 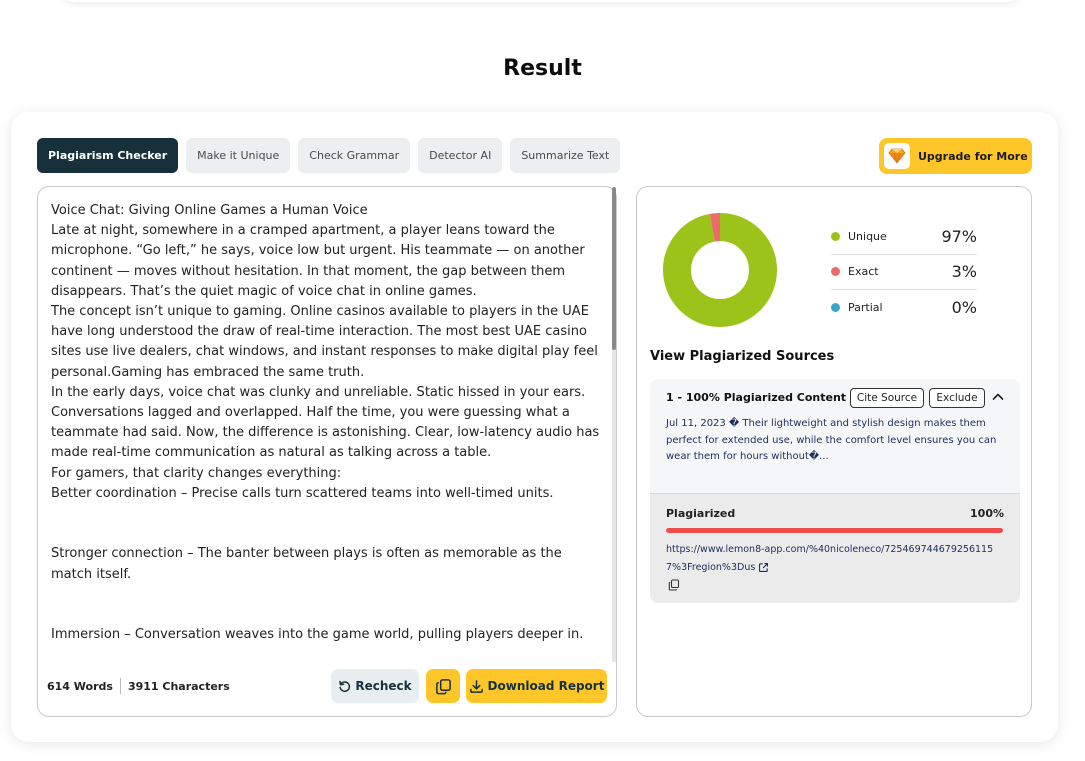 I want to click on unique-dot, so click(x=835, y=236).